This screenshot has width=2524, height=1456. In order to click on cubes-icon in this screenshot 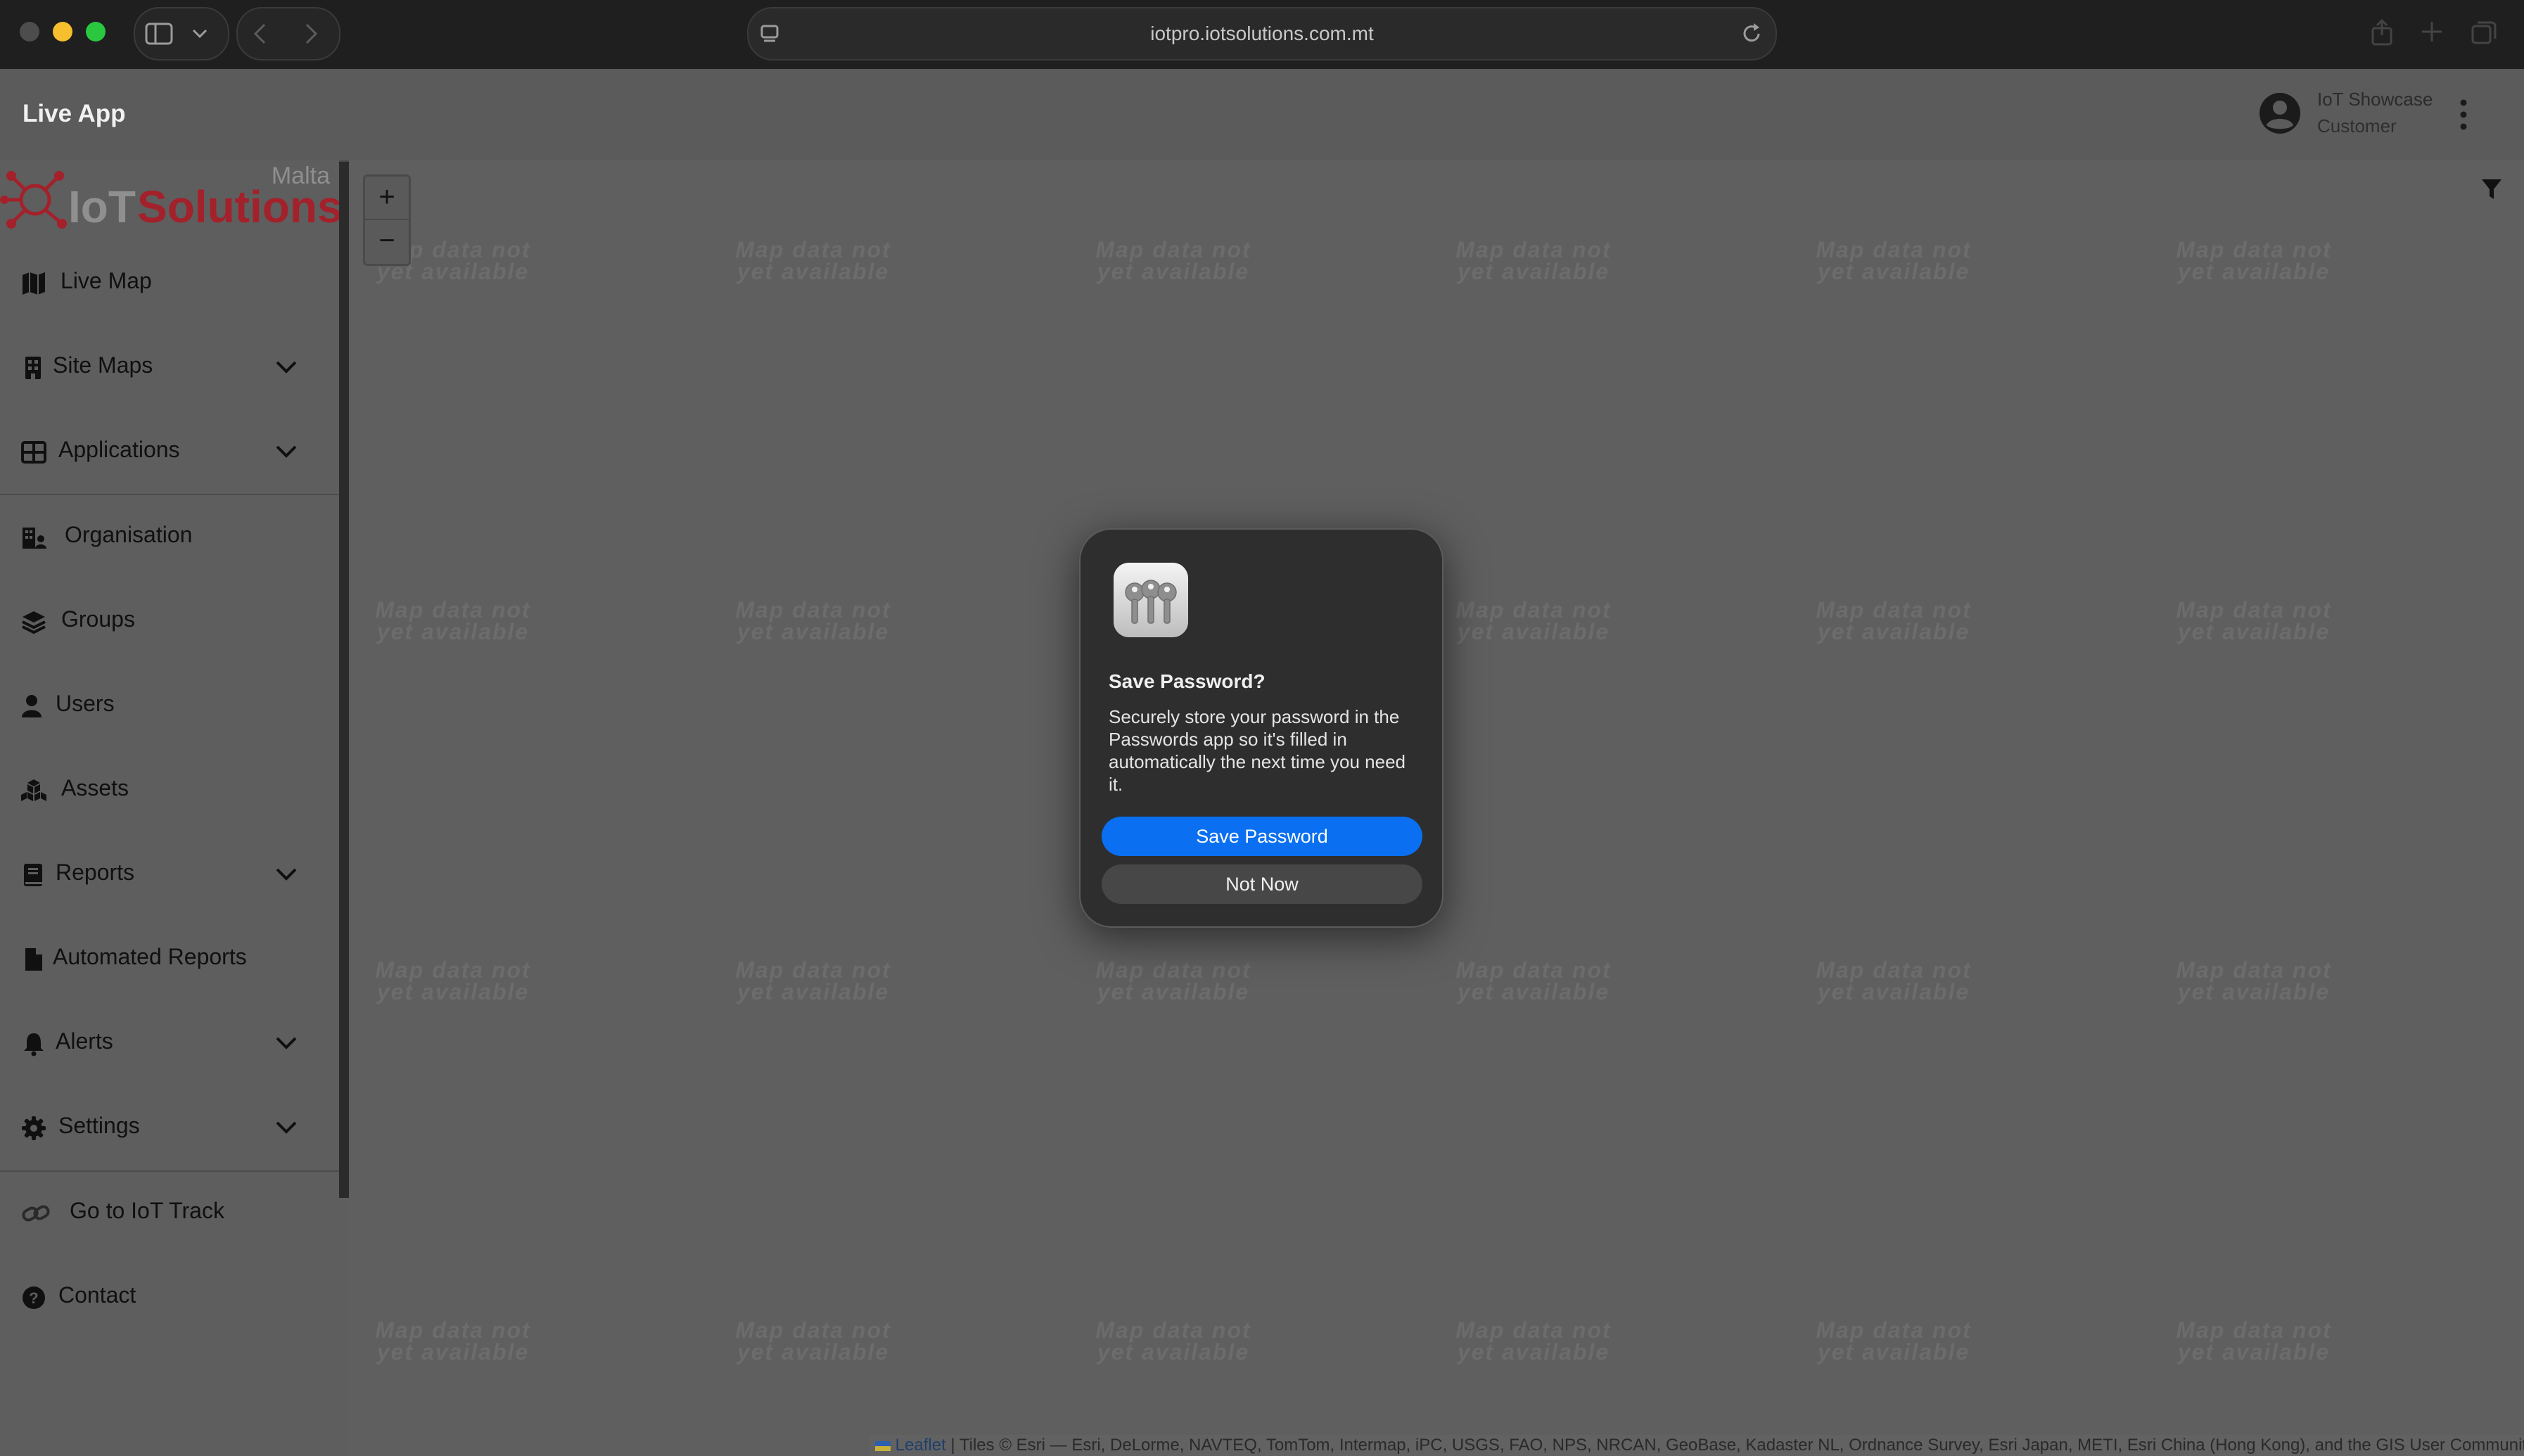, I will do `click(34, 790)`.